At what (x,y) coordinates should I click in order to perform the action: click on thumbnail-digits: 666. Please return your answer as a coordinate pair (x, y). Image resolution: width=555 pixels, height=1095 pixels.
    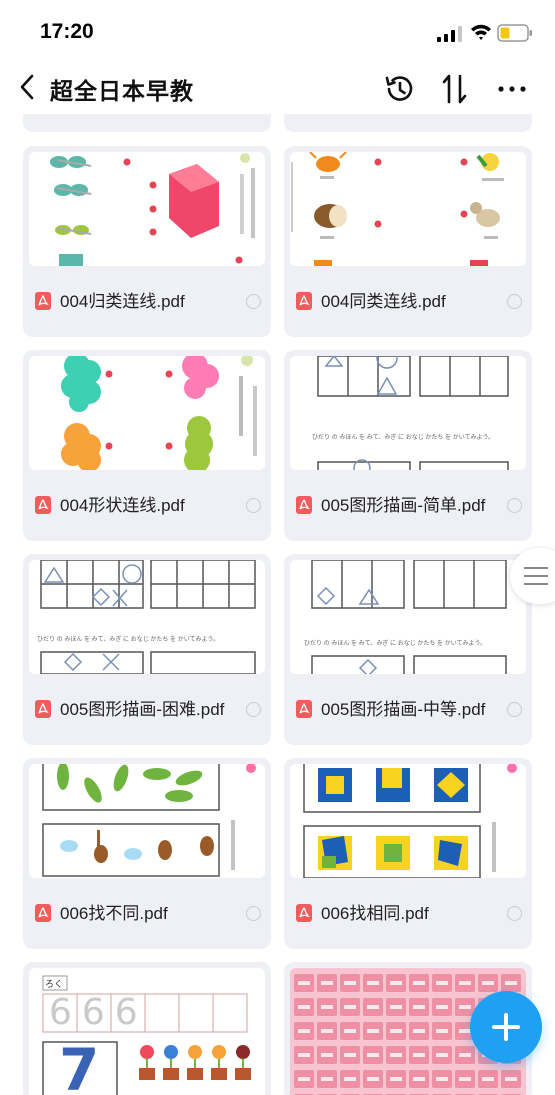
    Looking at the image, I should click on (98, 1012).